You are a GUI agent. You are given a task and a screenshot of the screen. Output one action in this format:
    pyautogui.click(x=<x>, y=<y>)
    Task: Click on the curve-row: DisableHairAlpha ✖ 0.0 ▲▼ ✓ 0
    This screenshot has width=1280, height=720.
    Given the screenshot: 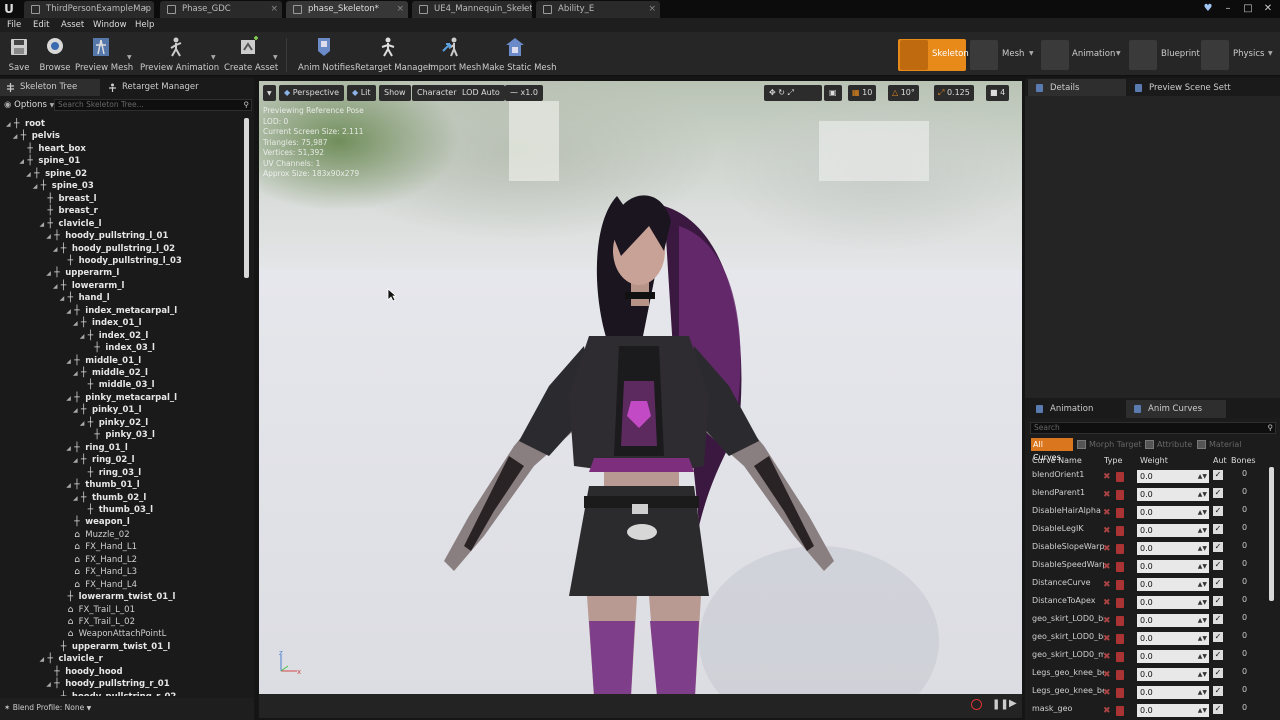 What is the action you would take?
    pyautogui.click(x=1150, y=512)
    